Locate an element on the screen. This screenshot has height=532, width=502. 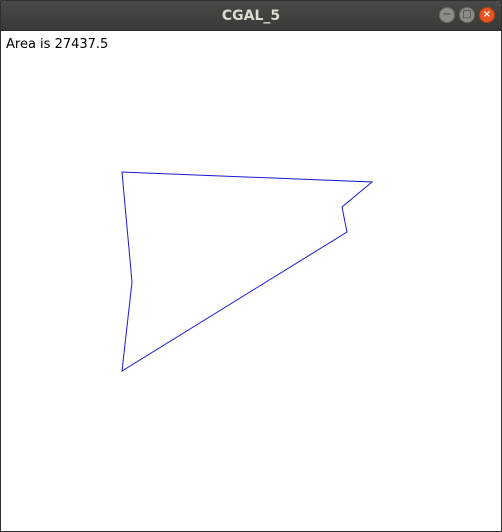
minimize-icon: − is located at coordinates (447, 15).